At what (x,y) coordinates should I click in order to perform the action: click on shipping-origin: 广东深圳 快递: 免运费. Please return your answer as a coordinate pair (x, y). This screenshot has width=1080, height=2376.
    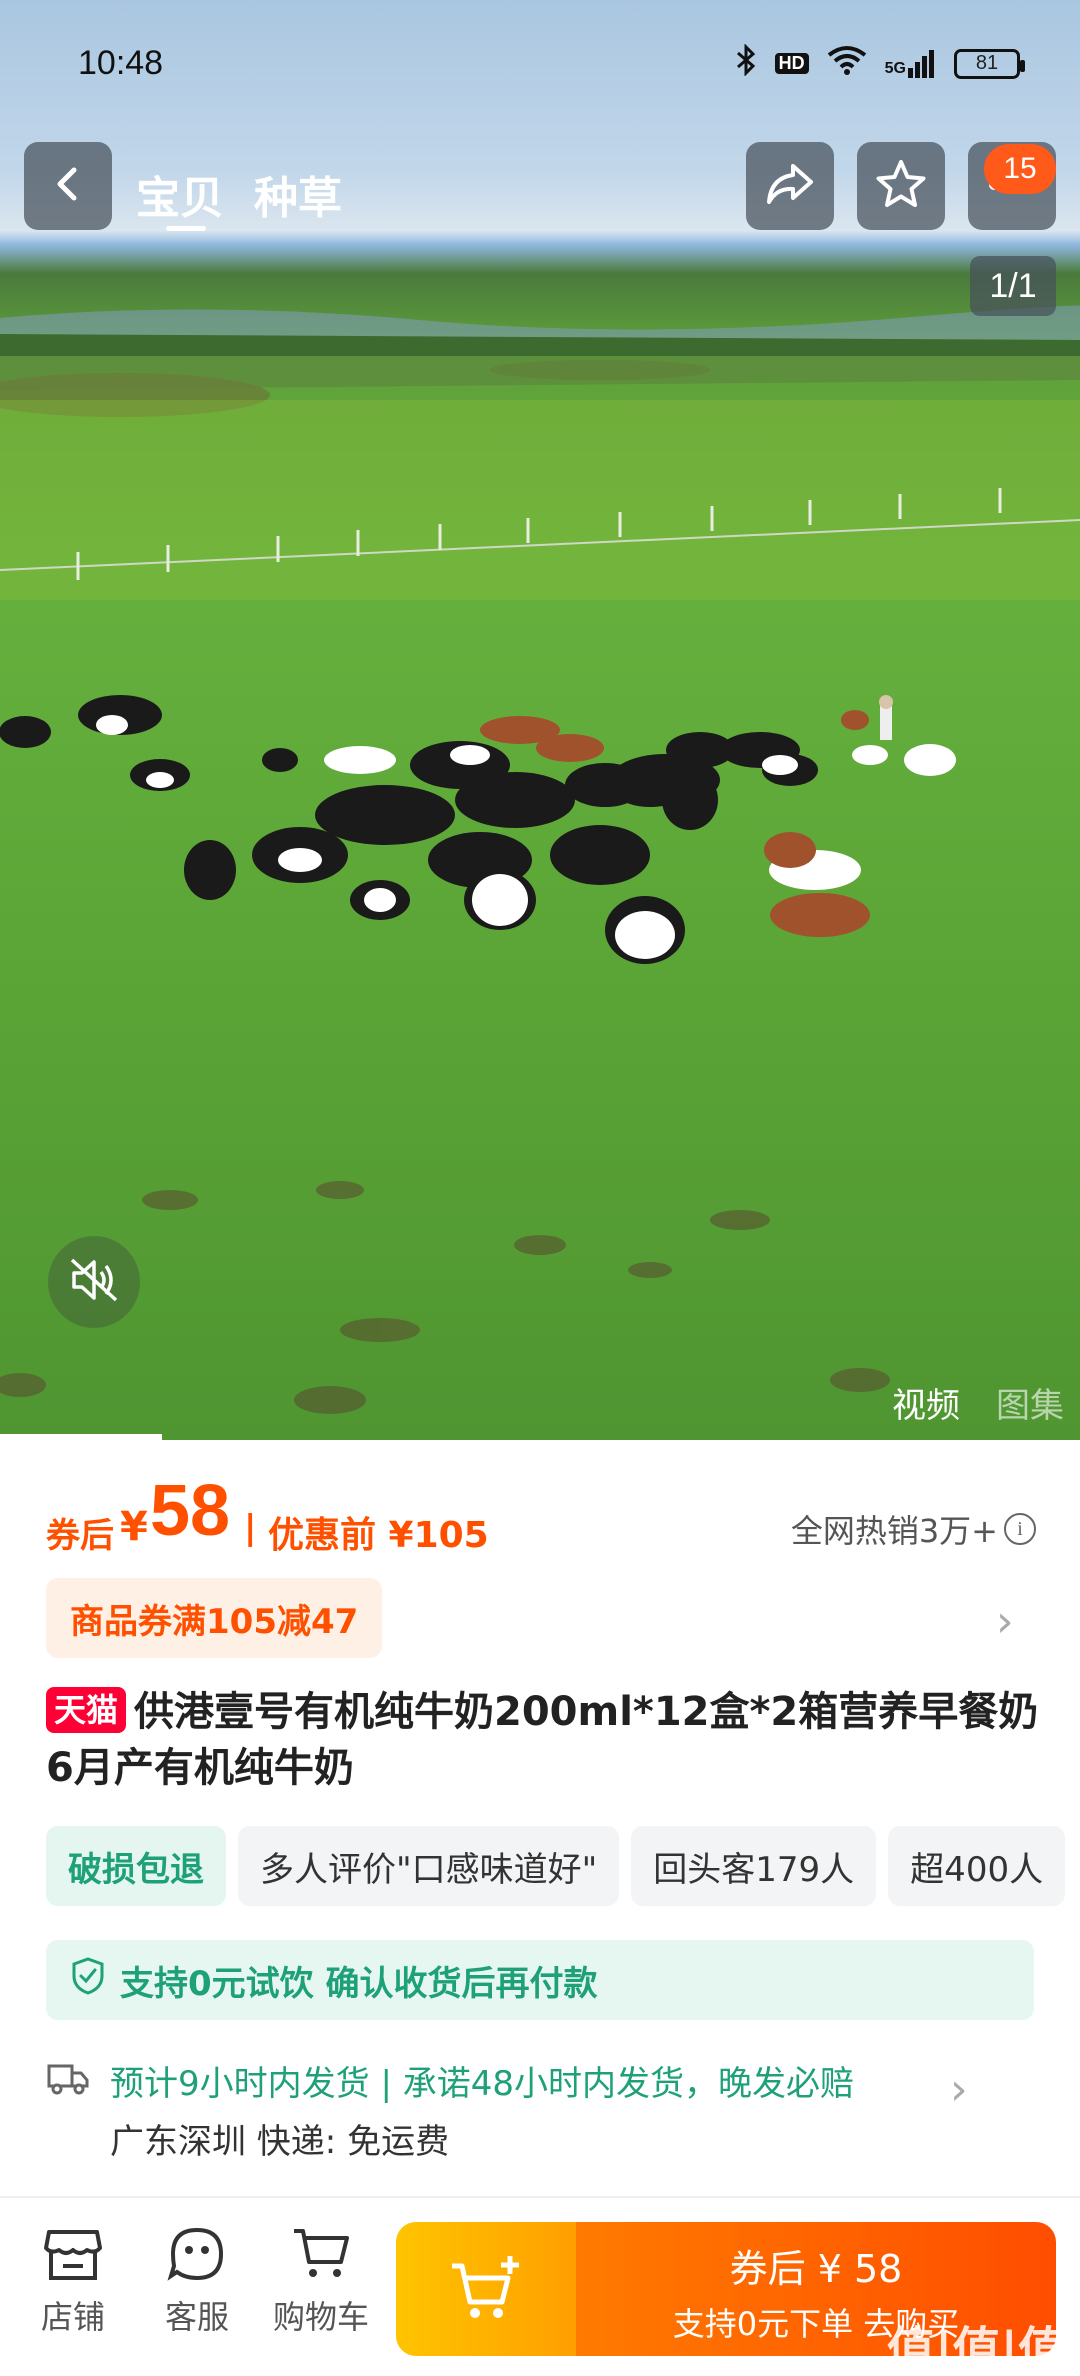
    Looking at the image, I should click on (280, 2142).